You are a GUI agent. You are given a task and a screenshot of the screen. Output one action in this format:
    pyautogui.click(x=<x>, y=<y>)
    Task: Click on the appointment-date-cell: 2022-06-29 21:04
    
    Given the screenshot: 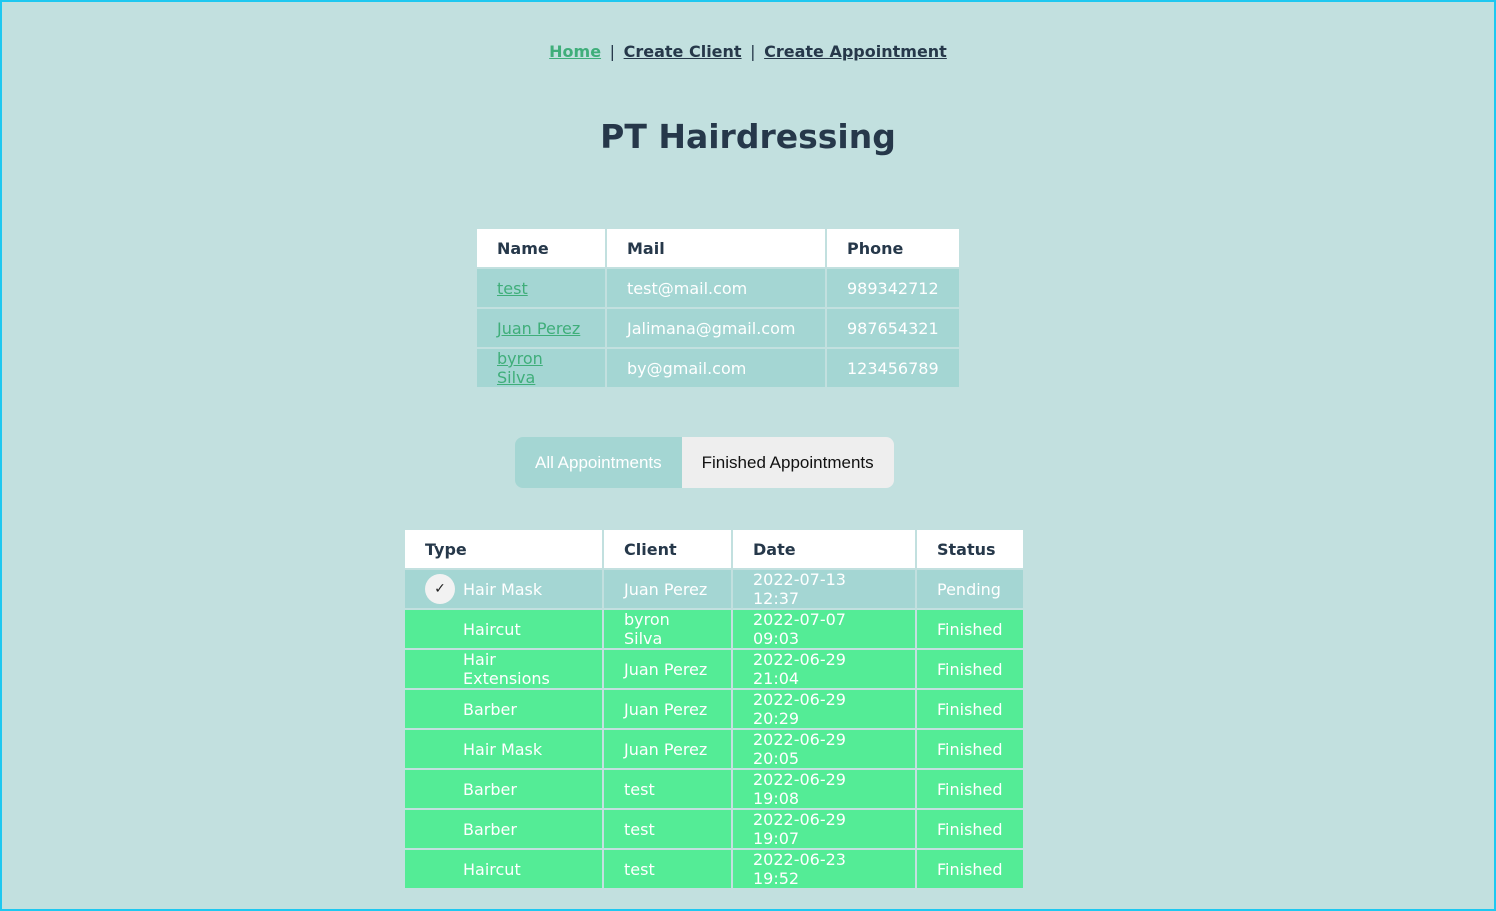 What is the action you would take?
    pyautogui.click(x=824, y=669)
    